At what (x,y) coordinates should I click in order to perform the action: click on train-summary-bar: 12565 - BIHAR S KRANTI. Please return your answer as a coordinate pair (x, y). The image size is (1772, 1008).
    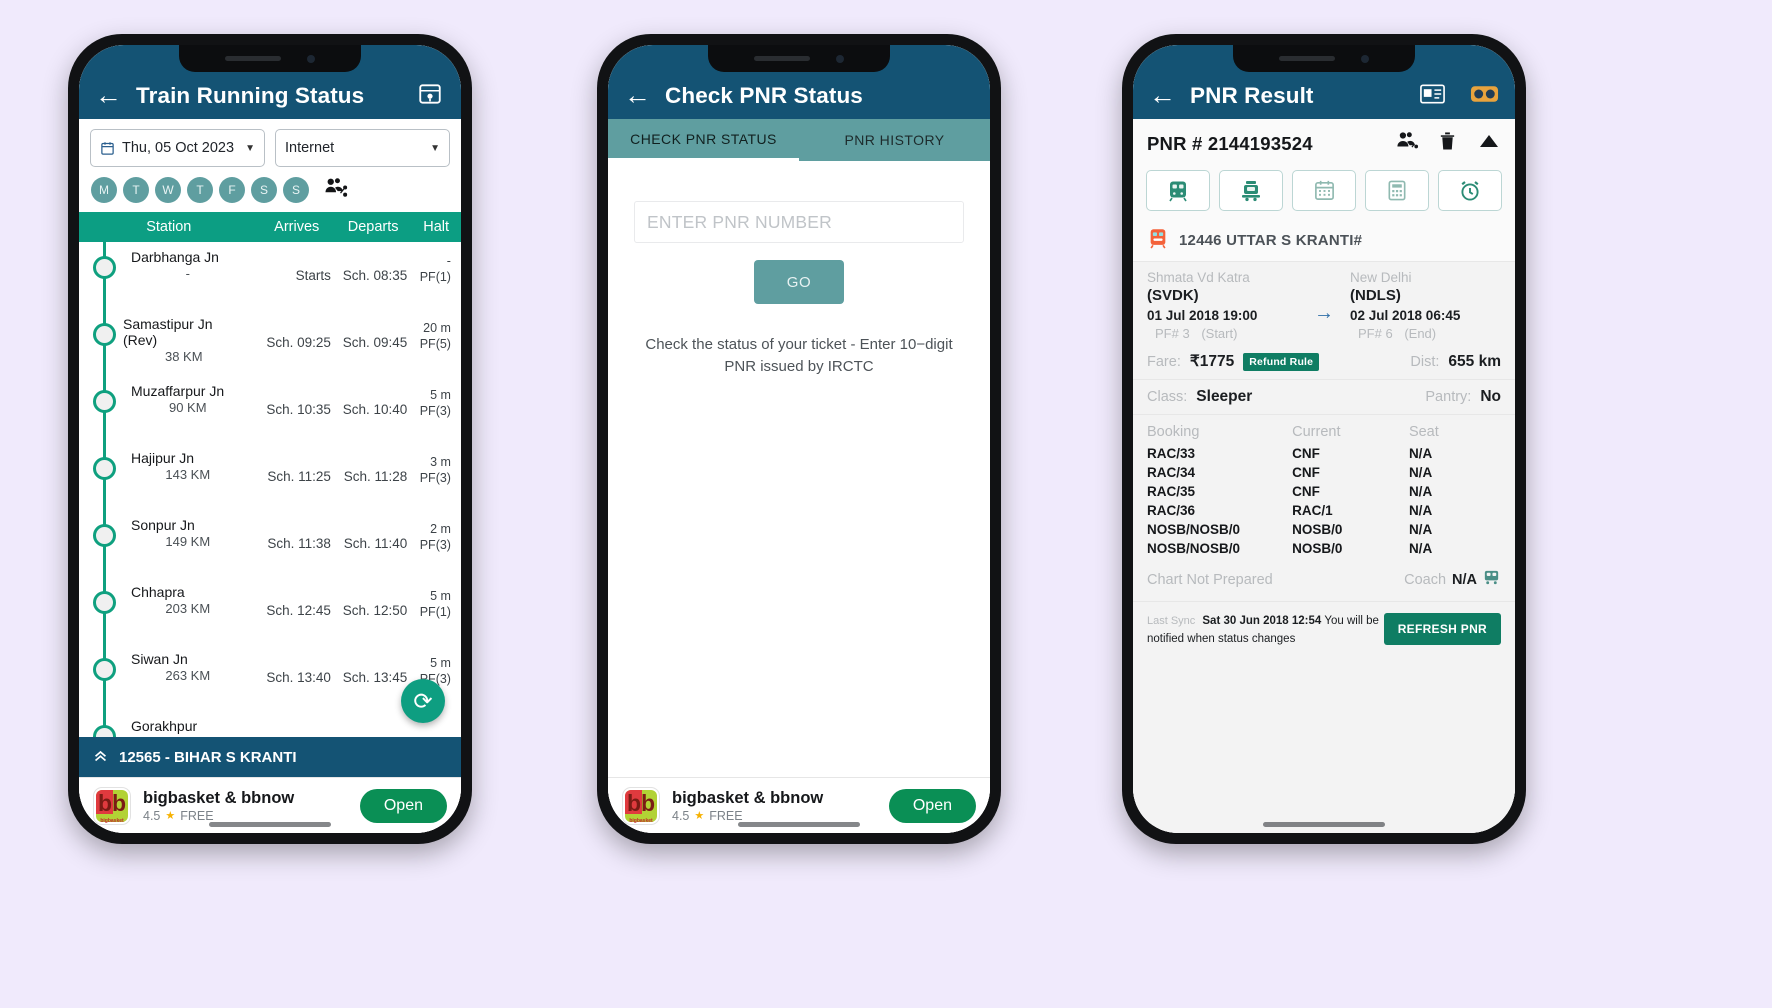
    Looking at the image, I should click on (270, 757).